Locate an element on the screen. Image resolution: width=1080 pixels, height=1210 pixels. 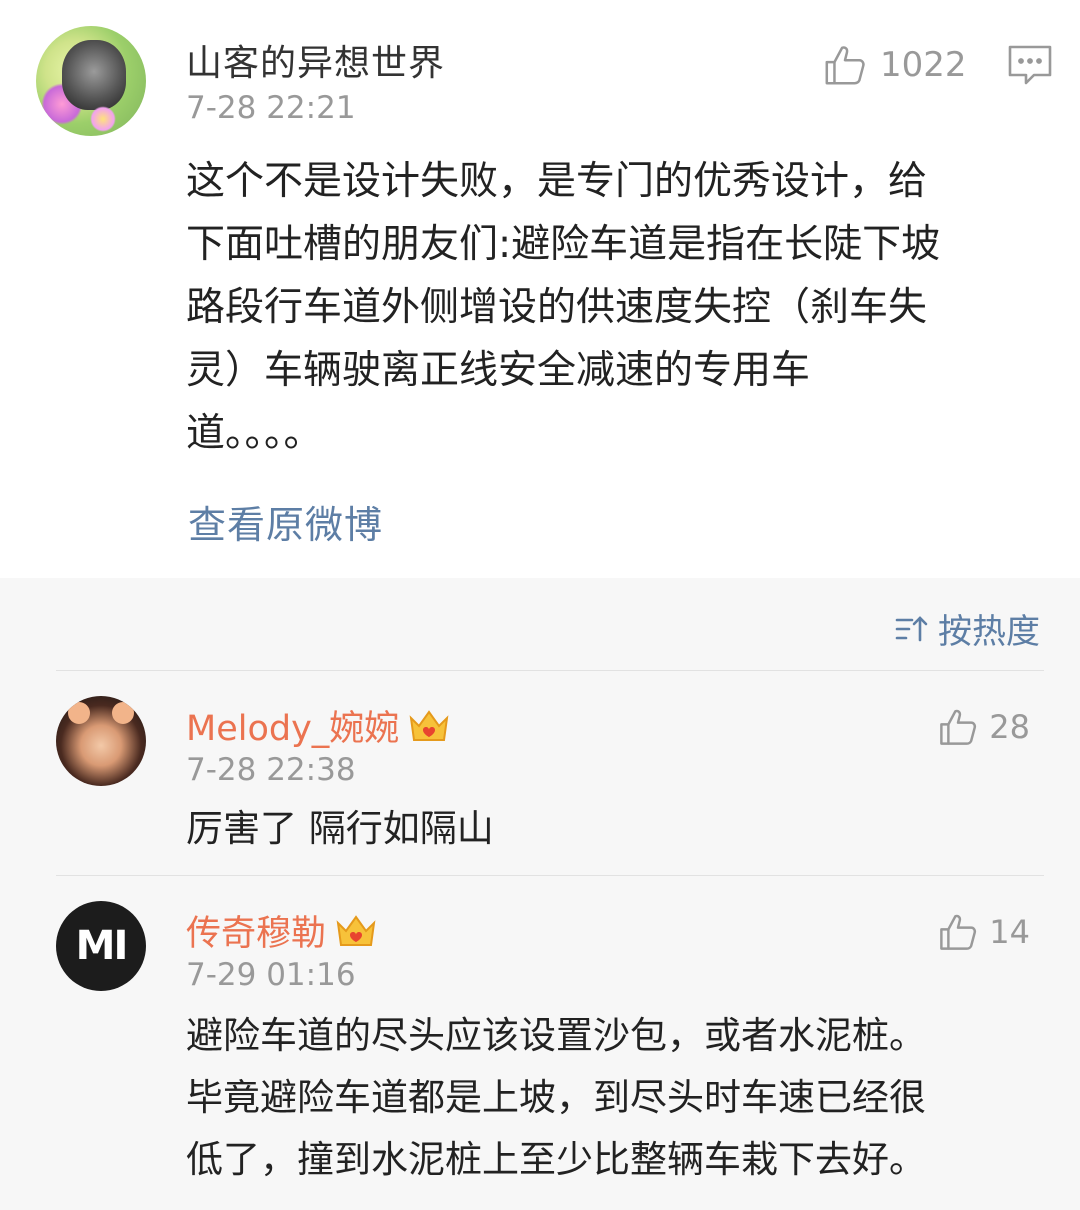
main-text-line: 下面吐槽的朋友们:避险车道是指在长陡下坡 is located at coordinates (563, 244).